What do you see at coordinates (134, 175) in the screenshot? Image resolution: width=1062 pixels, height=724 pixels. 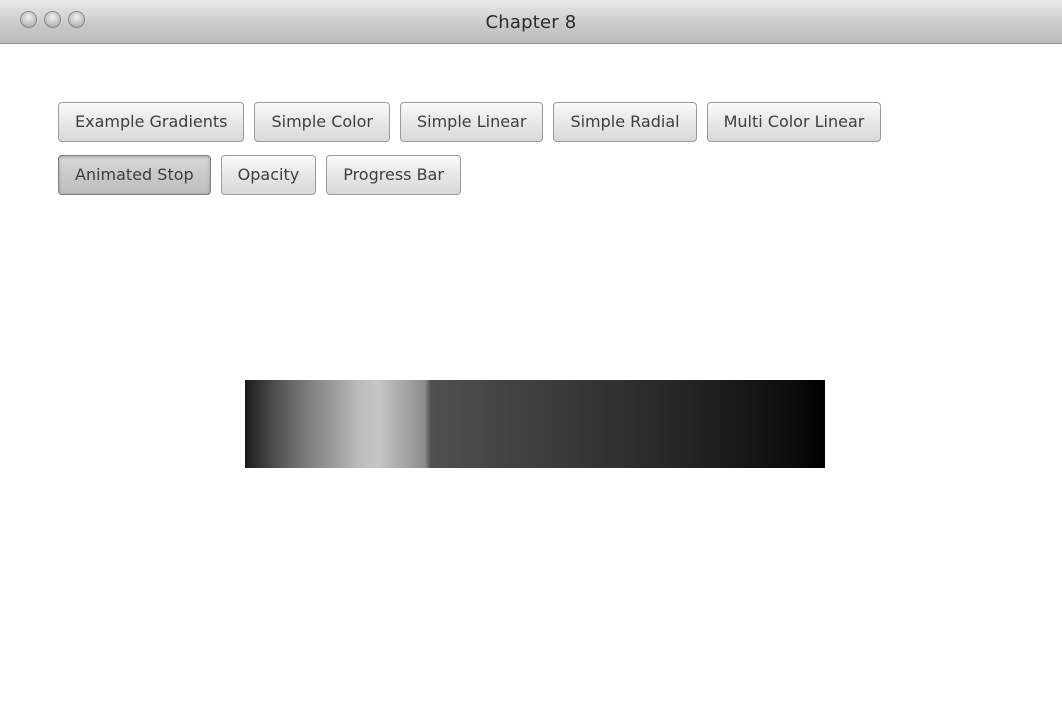 I see `animated-stop-button: Animated Stop` at bounding box center [134, 175].